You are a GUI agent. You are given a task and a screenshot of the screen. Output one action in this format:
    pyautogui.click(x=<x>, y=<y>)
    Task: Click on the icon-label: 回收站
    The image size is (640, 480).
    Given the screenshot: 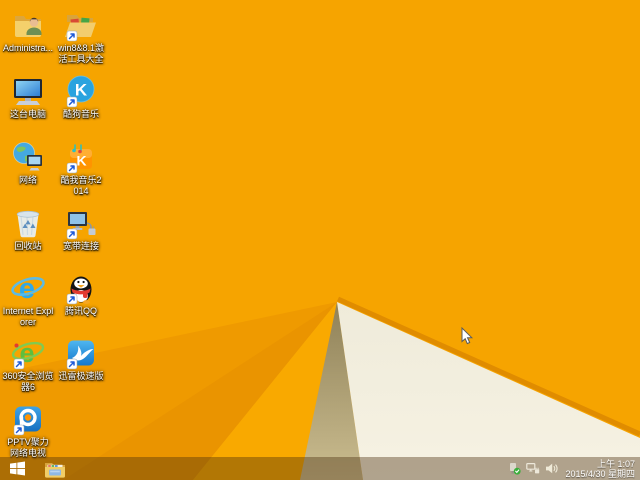 What is the action you would take?
    pyautogui.click(x=28, y=246)
    